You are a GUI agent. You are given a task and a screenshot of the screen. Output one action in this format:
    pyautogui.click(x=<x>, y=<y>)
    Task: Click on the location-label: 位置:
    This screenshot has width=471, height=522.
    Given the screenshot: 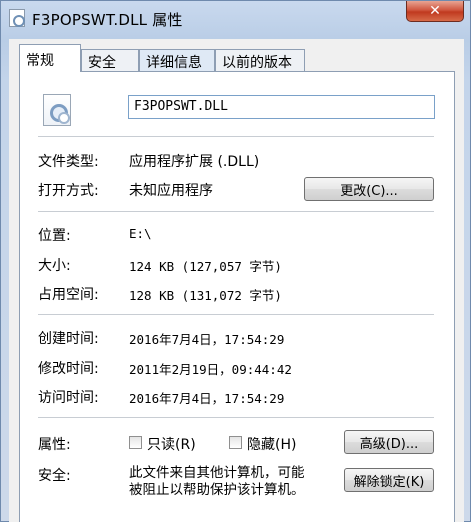 What is the action you would take?
    pyautogui.click(x=54, y=236)
    